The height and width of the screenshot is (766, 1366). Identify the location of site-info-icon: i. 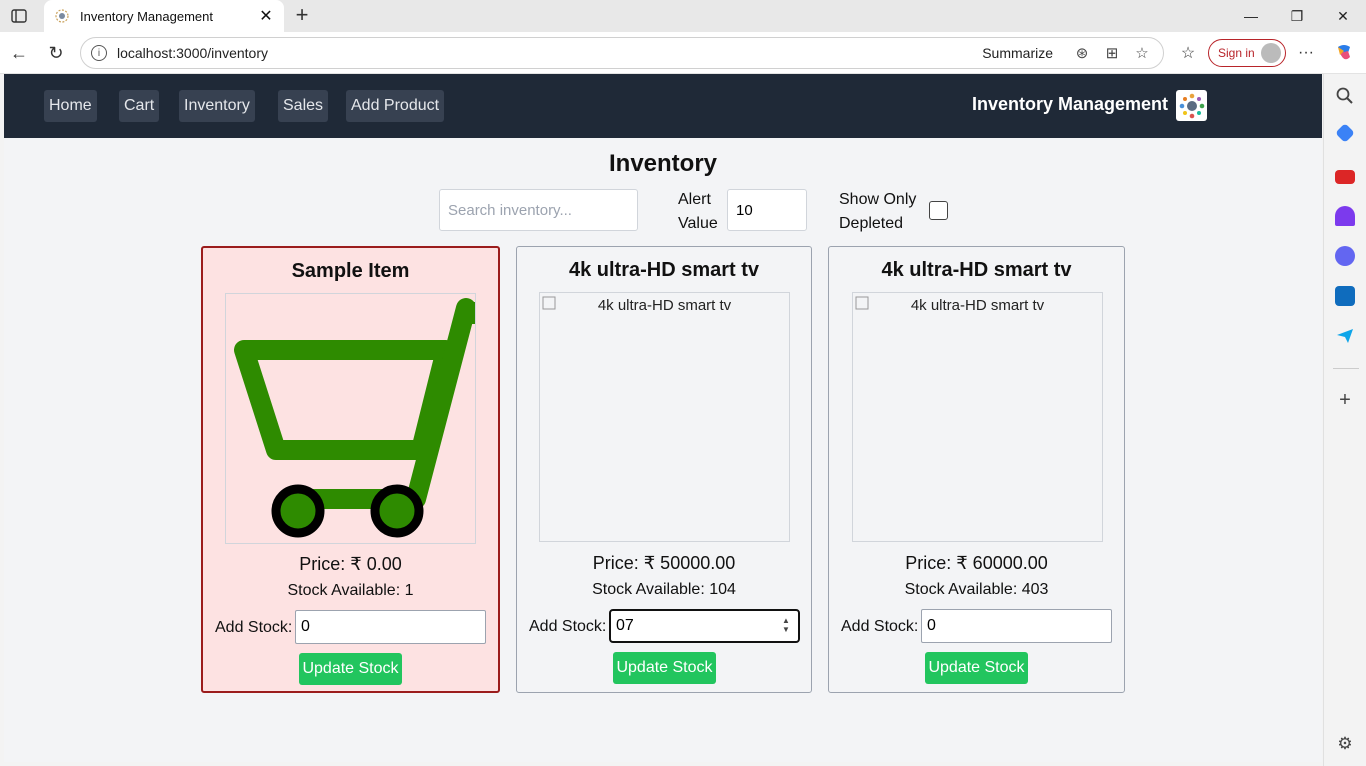
(99, 53).